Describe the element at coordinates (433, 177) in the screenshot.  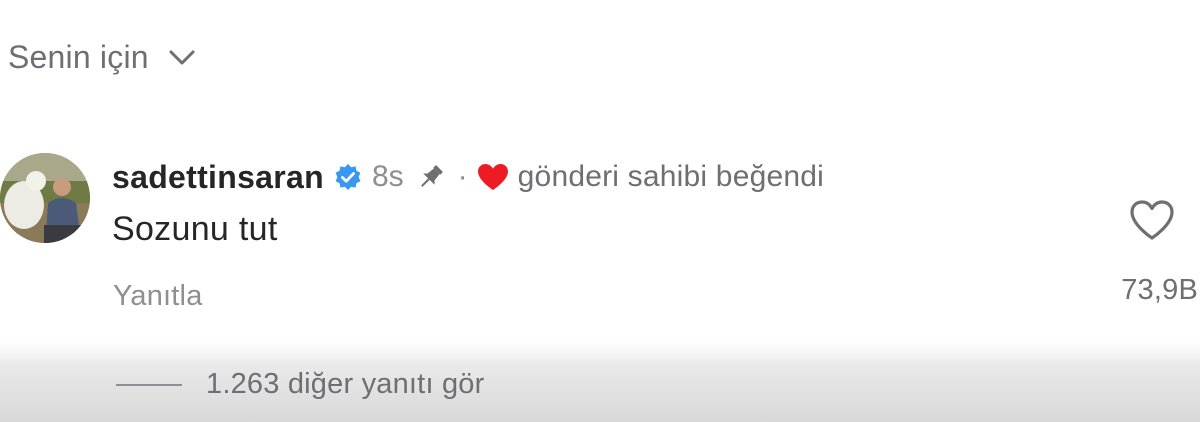
I see `pin-icon` at that location.